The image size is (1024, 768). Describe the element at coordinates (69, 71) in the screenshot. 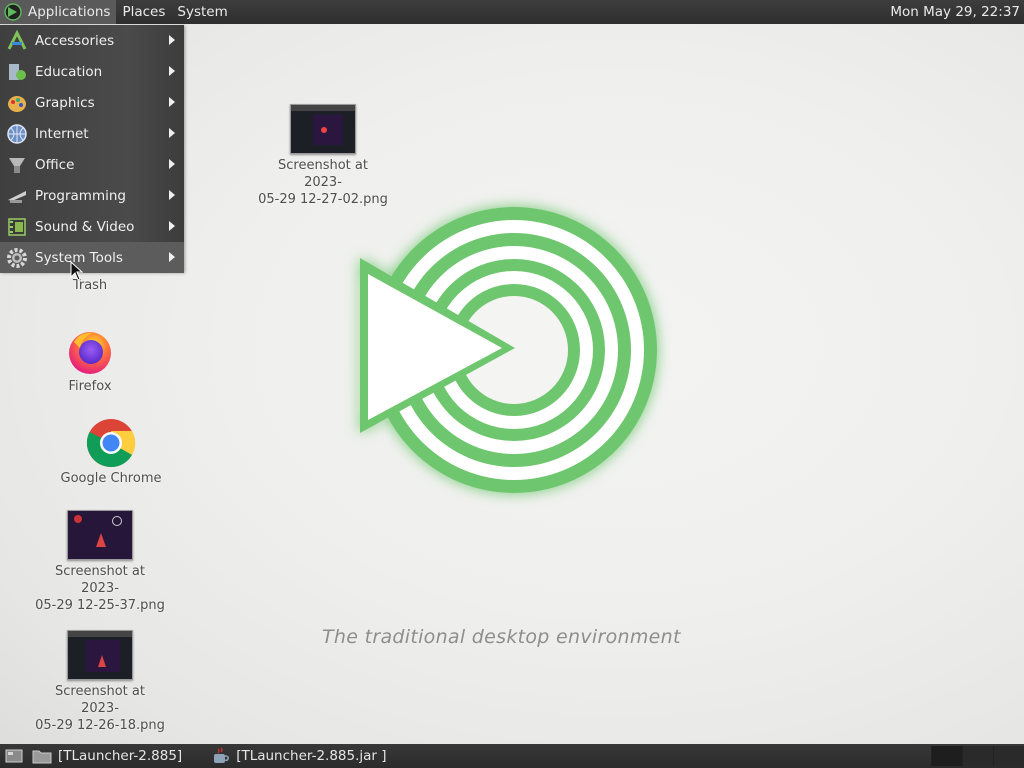

I see `menu-item-label: Education` at that location.